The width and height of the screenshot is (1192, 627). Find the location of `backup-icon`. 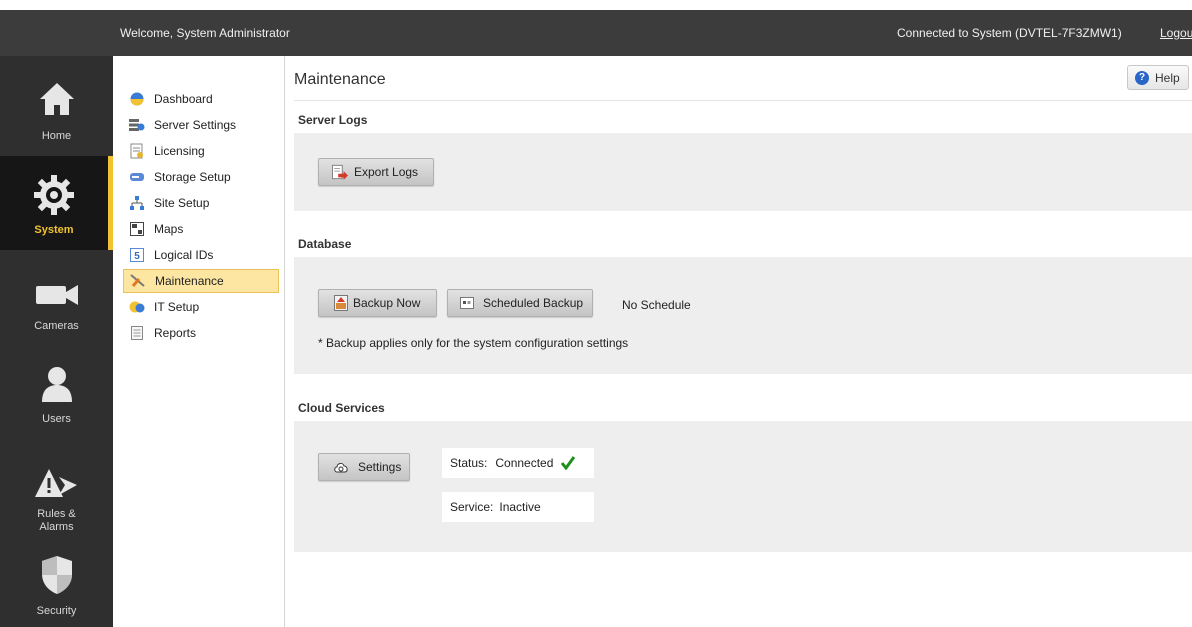

backup-icon is located at coordinates (341, 303).